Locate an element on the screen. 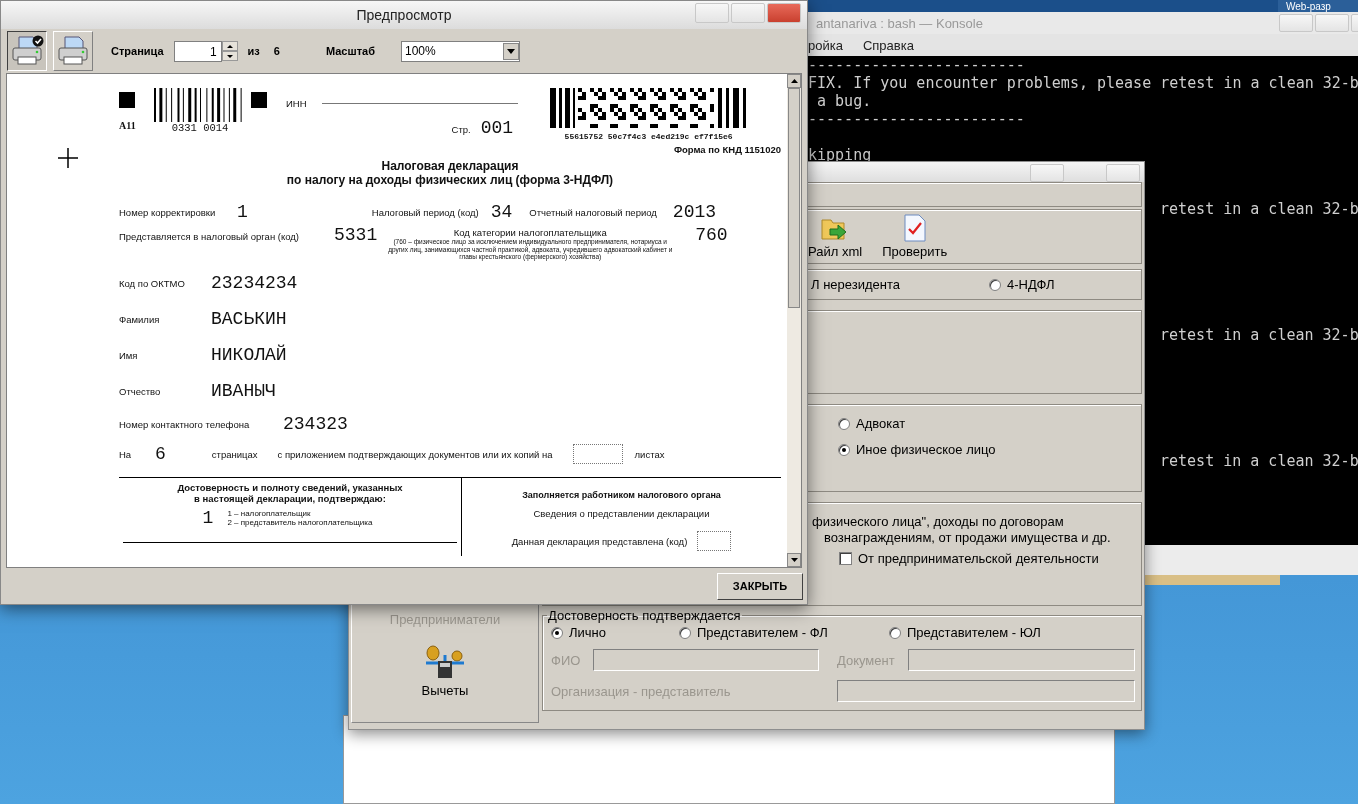 This screenshot has width=1358, height=804. section-title: Достоверность и полноту сведений, указанных is located at coordinates (290, 487).